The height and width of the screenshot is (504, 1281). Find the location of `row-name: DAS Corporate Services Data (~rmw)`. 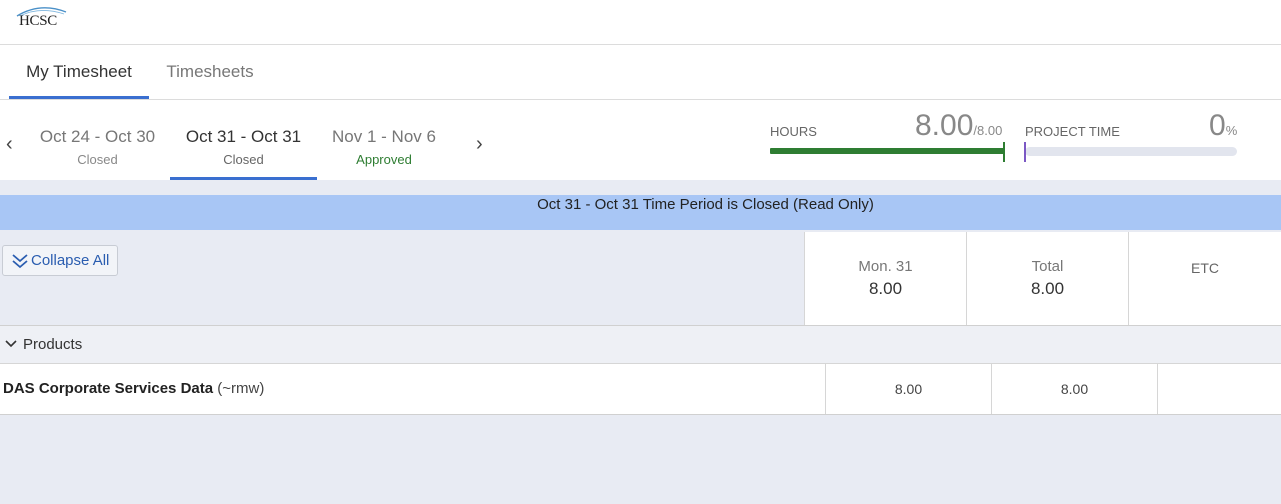

row-name: DAS Corporate Services Data (~rmw) is located at coordinates (133, 388).